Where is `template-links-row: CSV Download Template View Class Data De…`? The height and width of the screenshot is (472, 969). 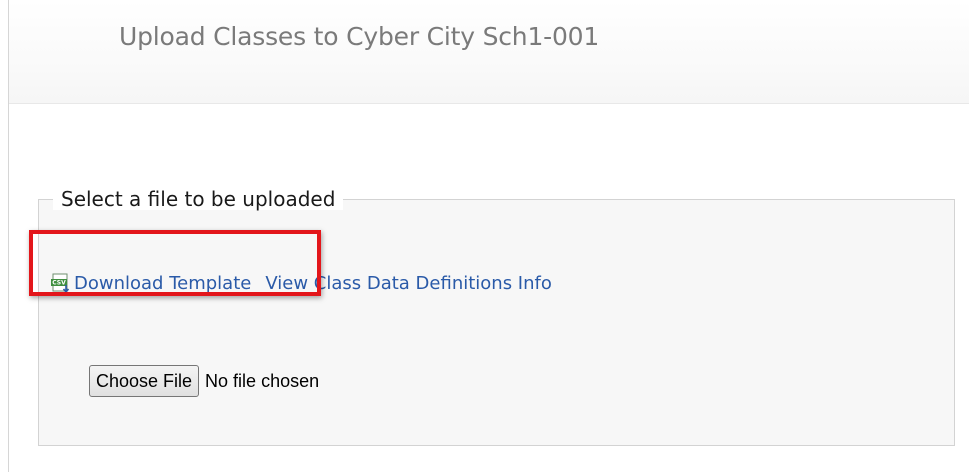
template-links-row: CSV Download Template View Class Data De… is located at coordinates (301, 283).